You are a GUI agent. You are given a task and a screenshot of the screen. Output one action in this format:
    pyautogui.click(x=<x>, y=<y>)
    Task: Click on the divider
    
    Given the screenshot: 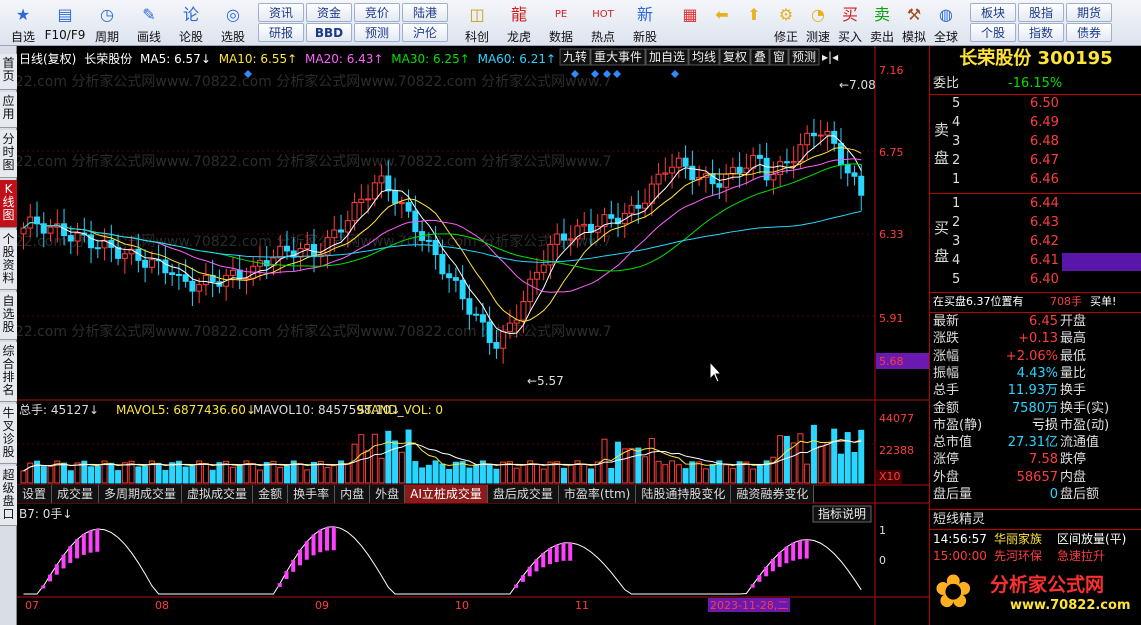 What is the action you would take?
    pyautogui.click(x=1035, y=292)
    